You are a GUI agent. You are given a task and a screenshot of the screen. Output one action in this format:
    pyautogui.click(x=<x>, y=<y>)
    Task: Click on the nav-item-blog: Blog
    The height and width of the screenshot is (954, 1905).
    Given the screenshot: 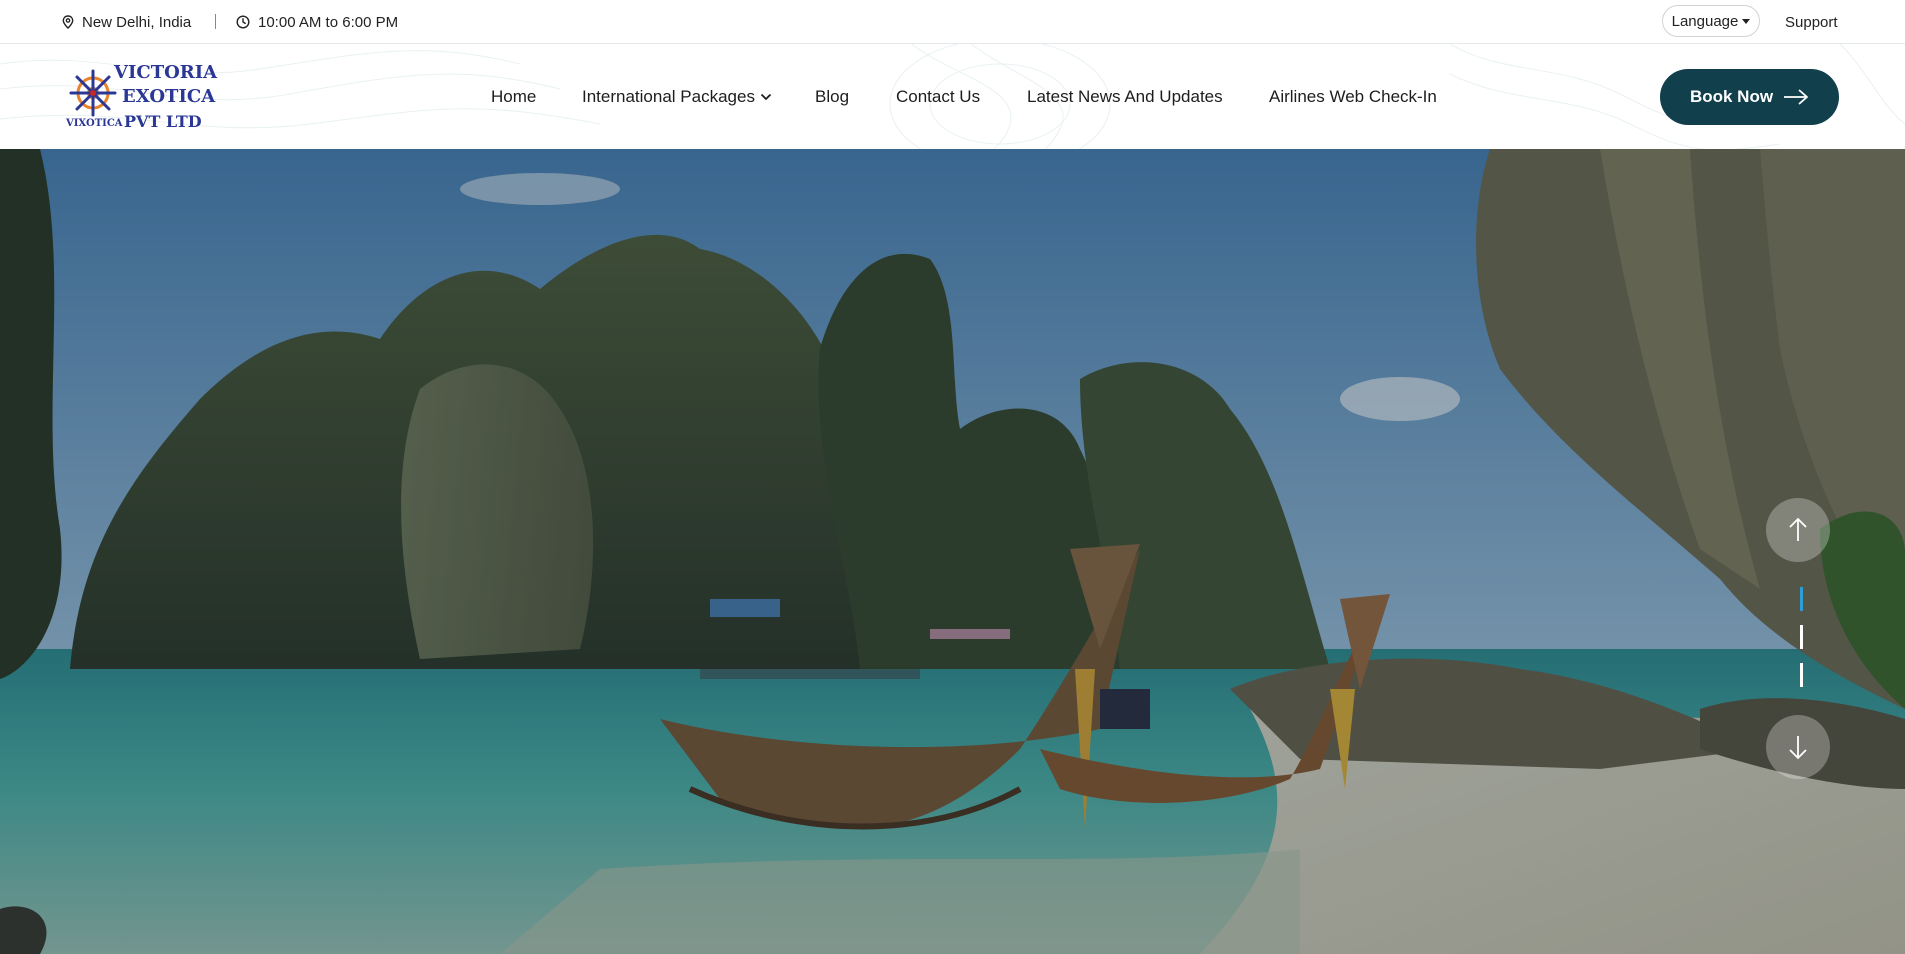 What is the action you would take?
    pyautogui.click(x=832, y=96)
    